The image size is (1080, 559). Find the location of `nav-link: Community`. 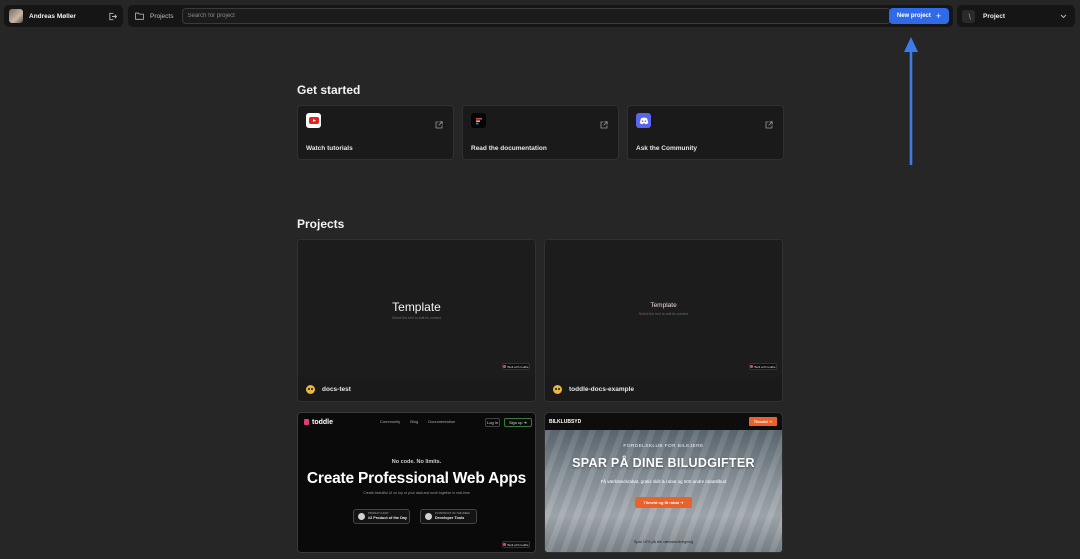

nav-link: Community is located at coordinates (390, 421).